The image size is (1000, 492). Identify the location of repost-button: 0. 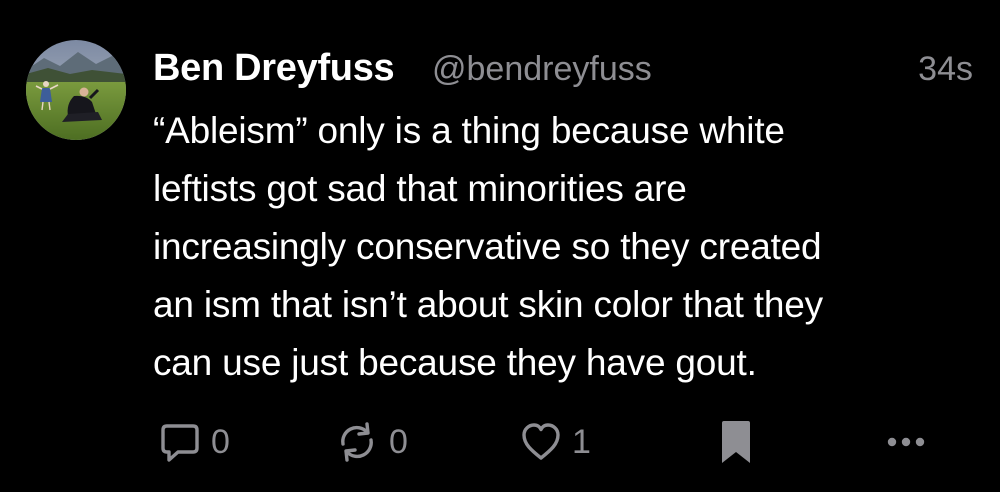
(371, 442).